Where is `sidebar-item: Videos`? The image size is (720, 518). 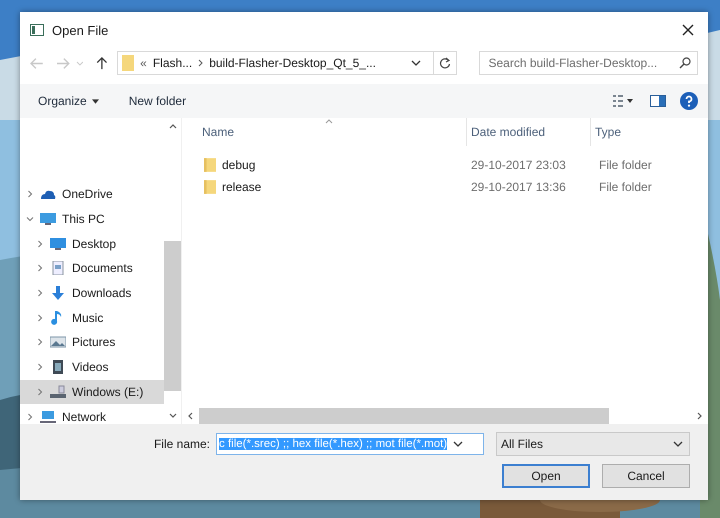 sidebar-item: Videos is located at coordinates (92, 367).